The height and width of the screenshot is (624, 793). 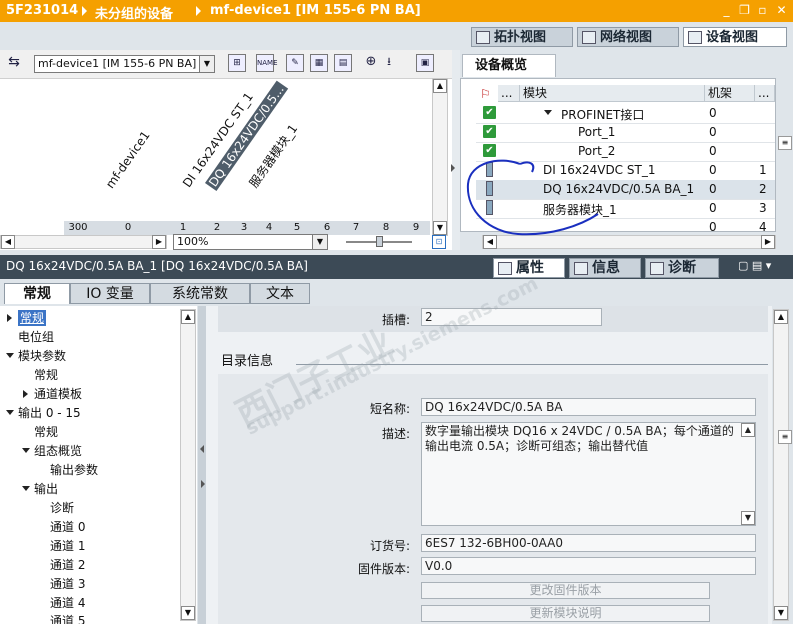 What do you see at coordinates (67, 565) in the screenshot?
I see `nav-item-channel-2: 通道 2` at bounding box center [67, 565].